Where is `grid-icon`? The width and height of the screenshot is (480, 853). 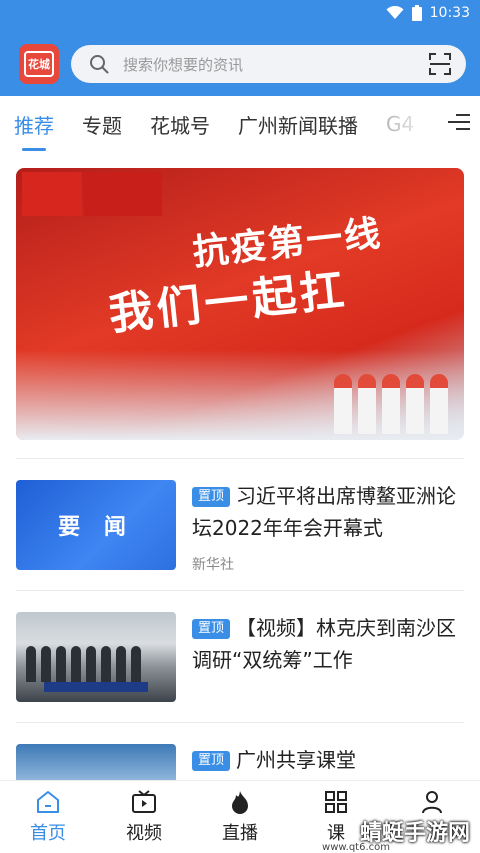
grid-icon is located at coordinates (336, 802).